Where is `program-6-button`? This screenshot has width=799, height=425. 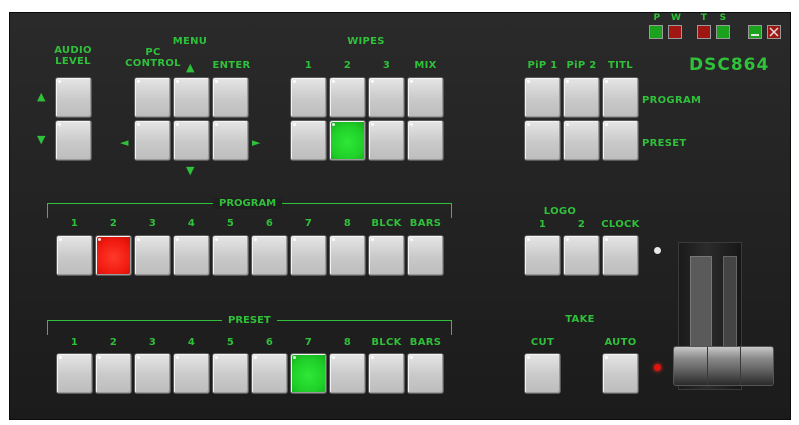
program-6-button is located at coordinates (269, 255).